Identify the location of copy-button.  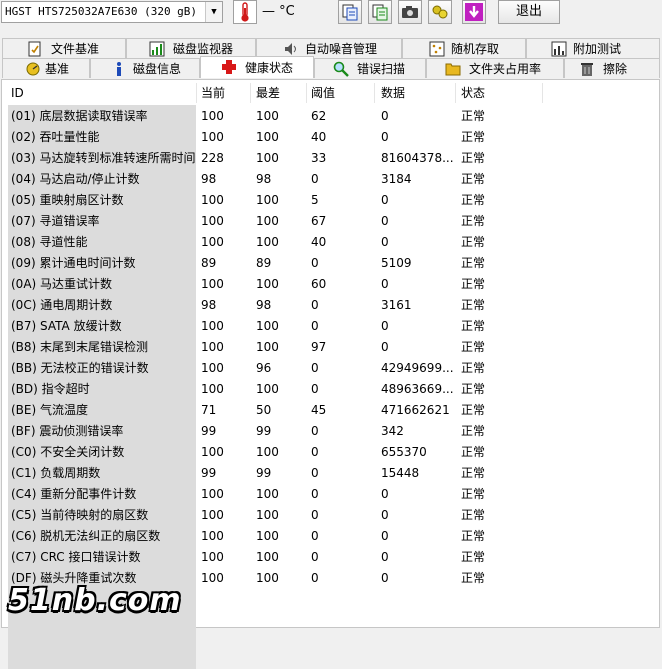
(350, 12).